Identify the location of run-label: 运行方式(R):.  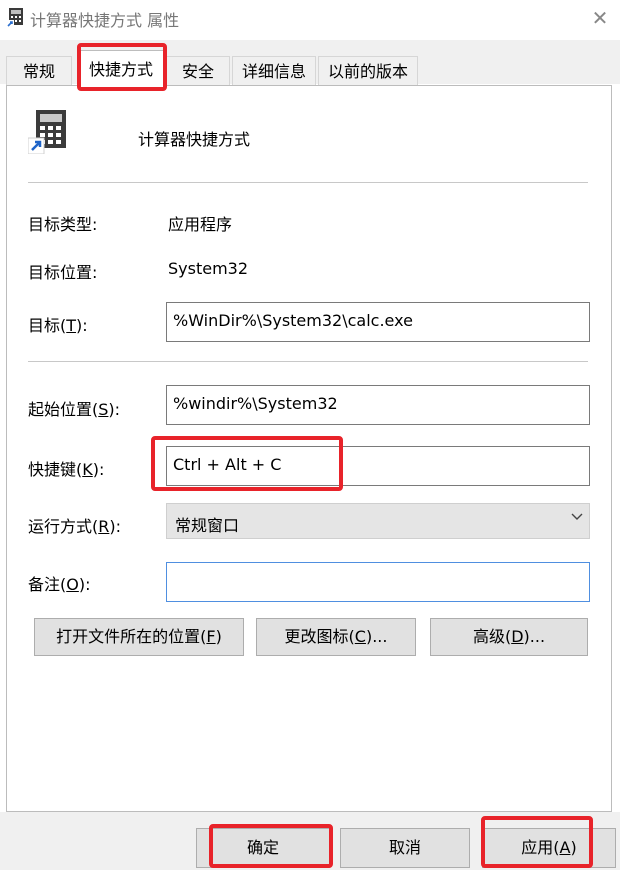
(75, 526).